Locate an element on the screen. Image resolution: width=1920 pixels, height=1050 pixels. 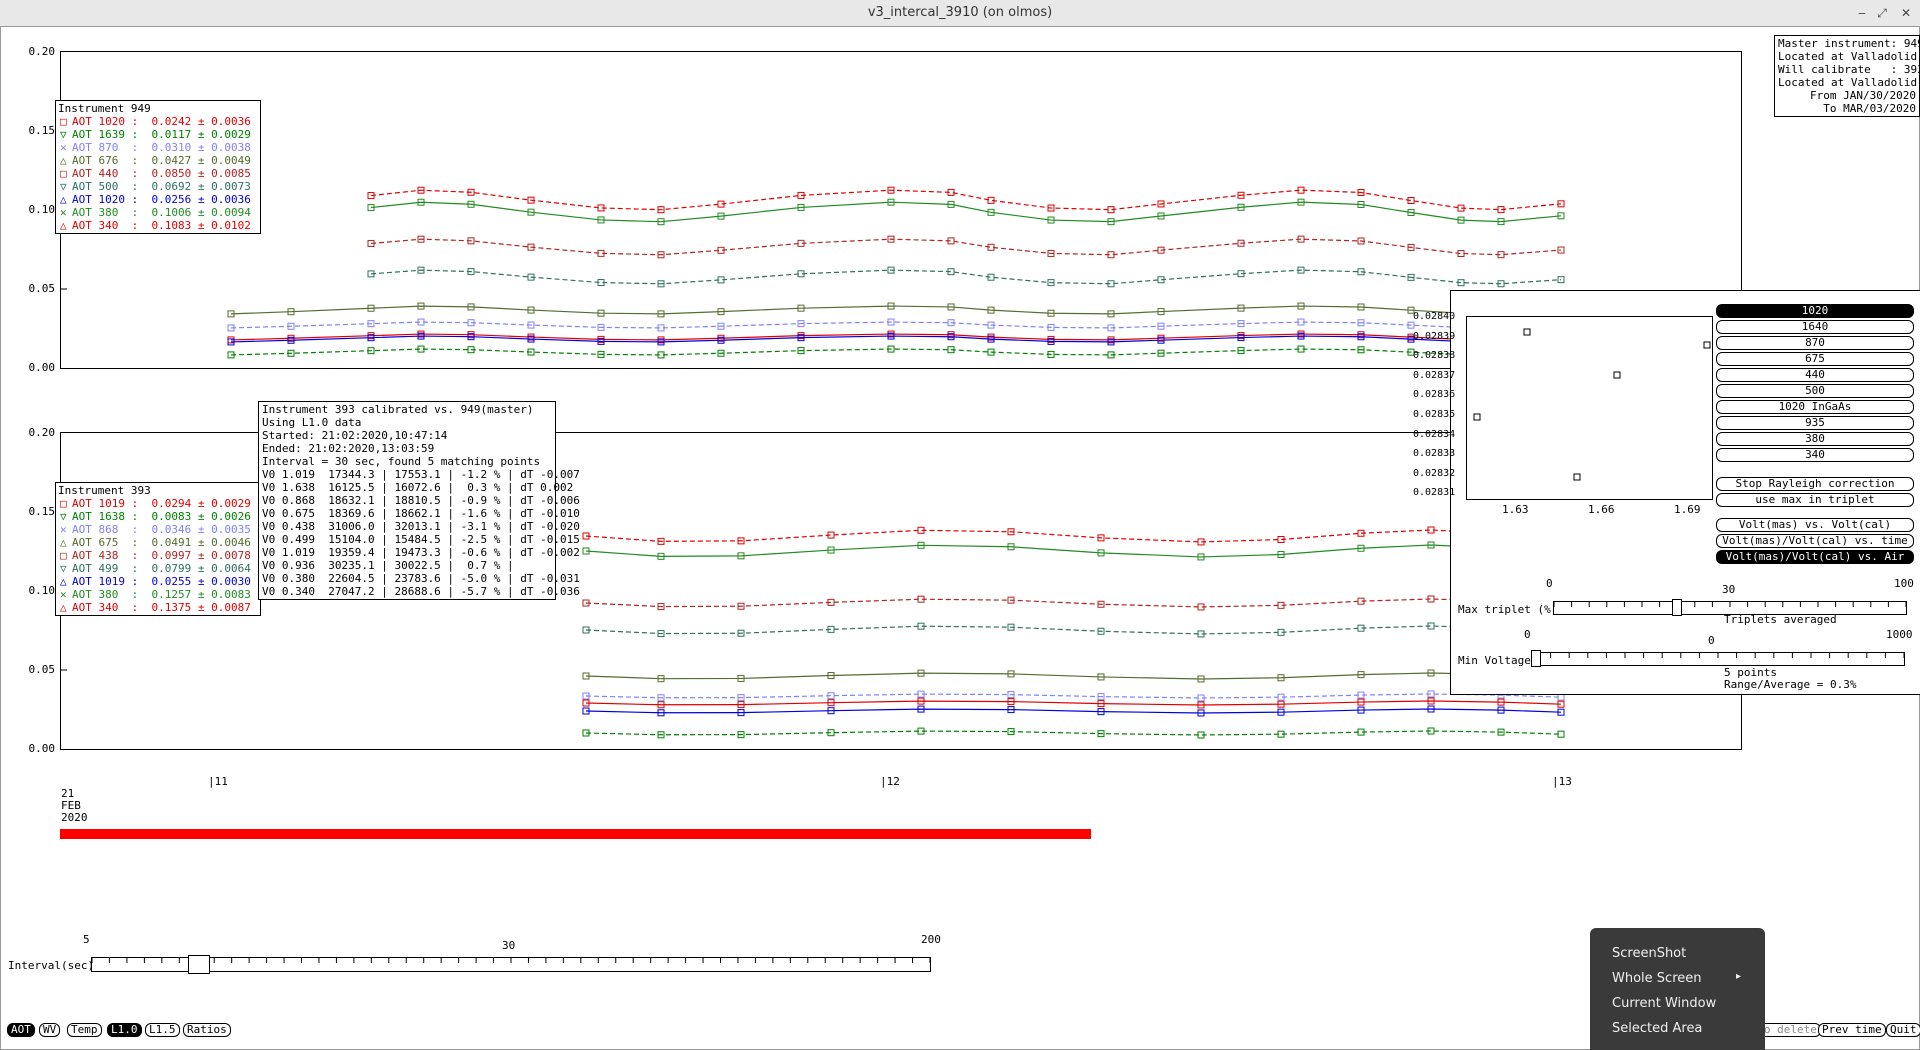
mini-y-tick: 0.02836 is located at coordinates (1434, 395).